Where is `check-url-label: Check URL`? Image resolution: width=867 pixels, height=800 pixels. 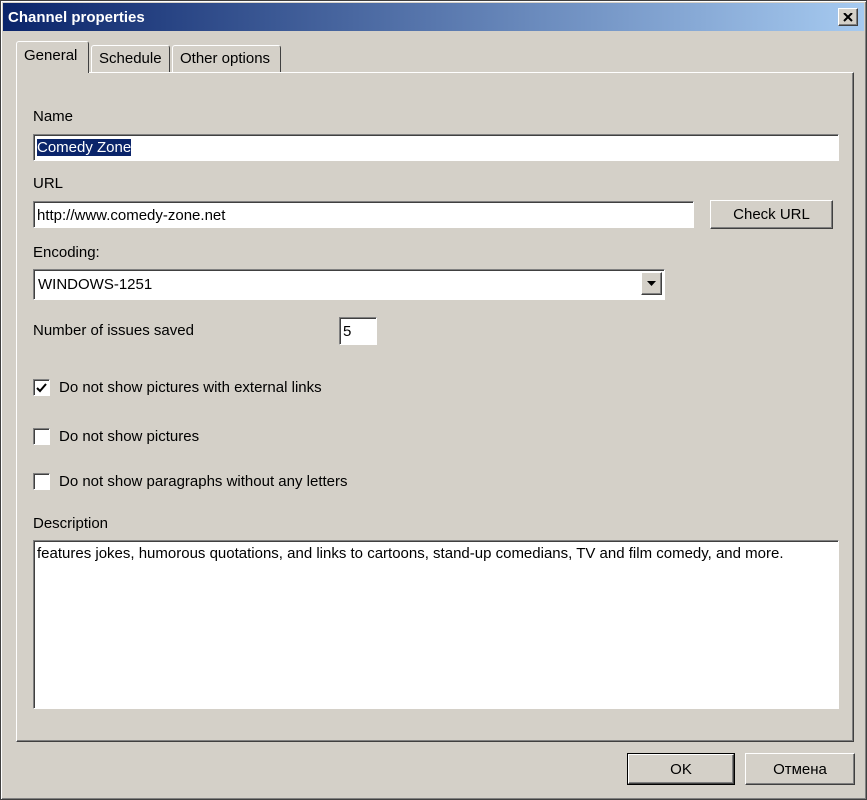
check-url-label: Check URL is located at coordinates (771, 214).